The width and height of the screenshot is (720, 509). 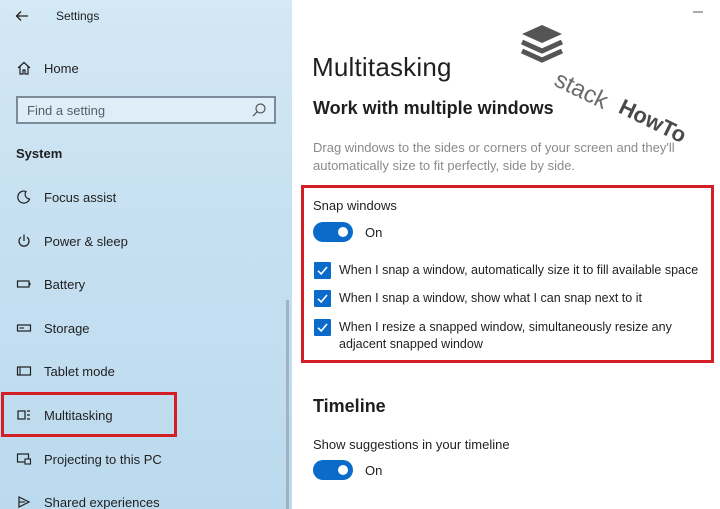 I want to click on sidebar-item-power-sleep: Power & sleep, so click(x=71, y=241).